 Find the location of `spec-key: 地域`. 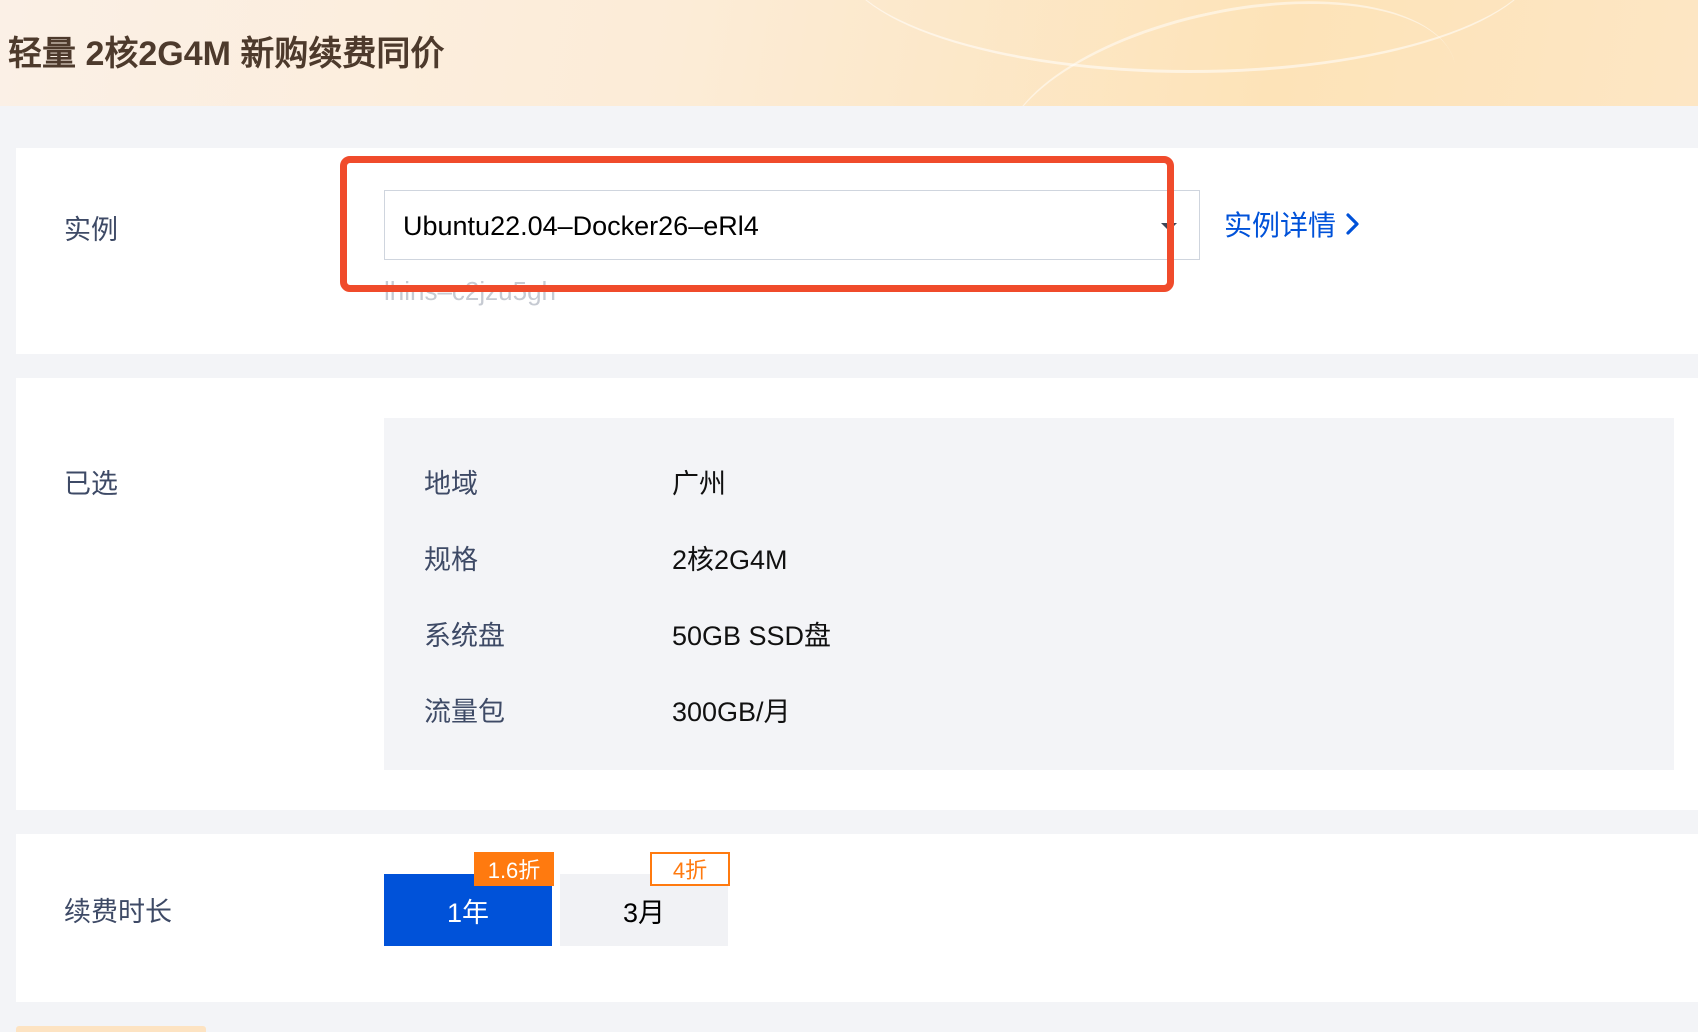

spec-key: 地域 is located at coordinates (451, 484).